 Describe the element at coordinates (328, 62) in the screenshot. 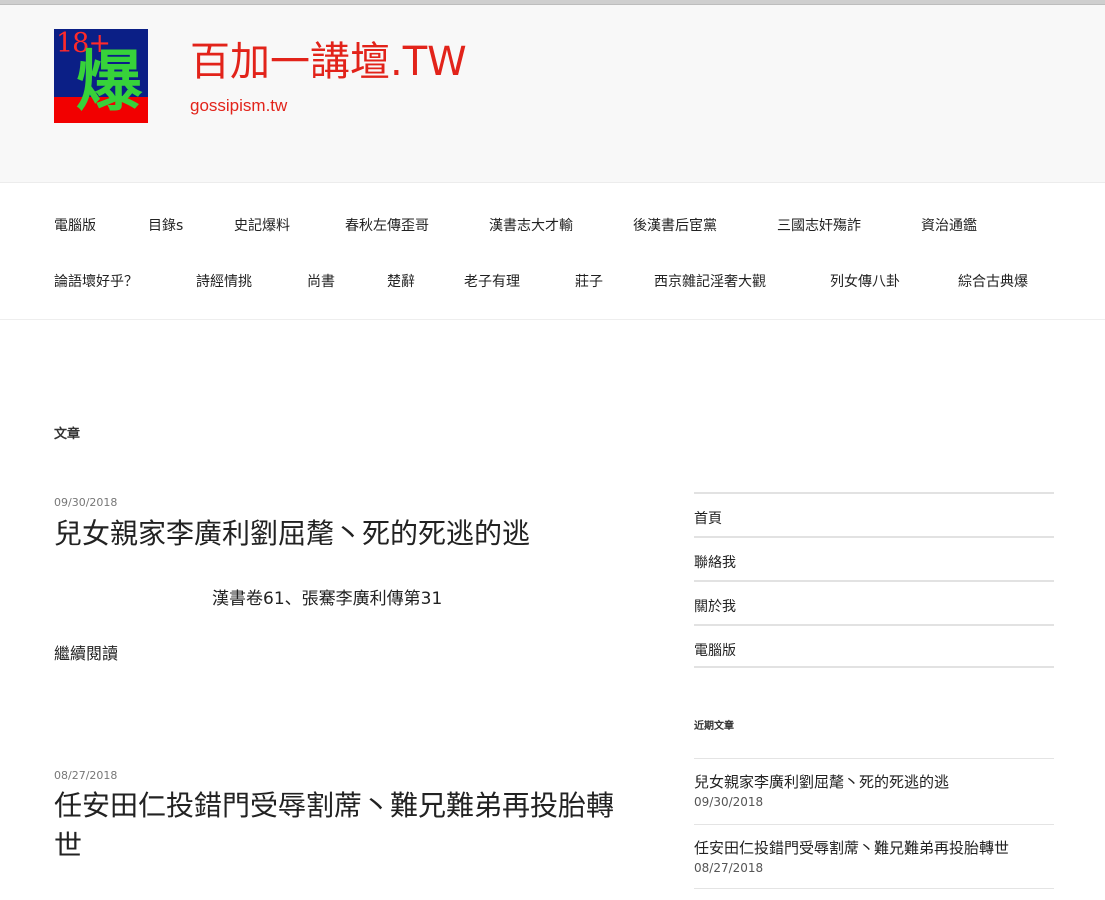

I see `site-title-link: 百加一講壇.TW` at that location.